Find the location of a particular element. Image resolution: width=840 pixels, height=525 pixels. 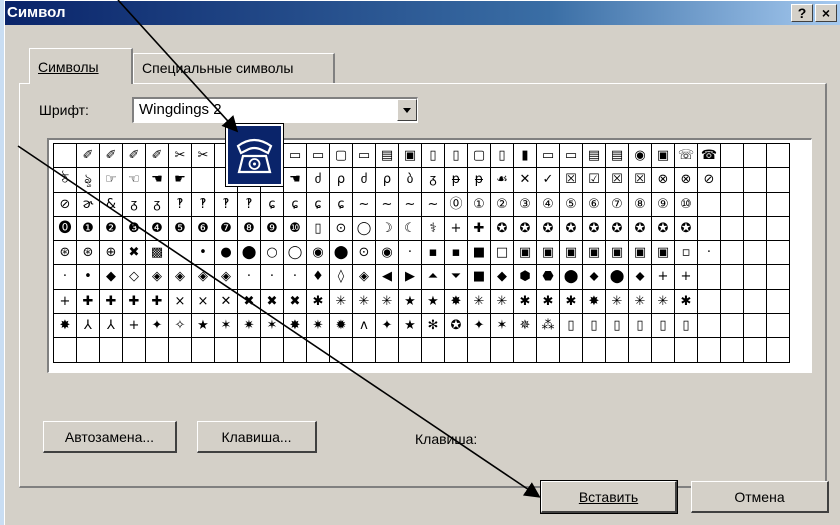

symbol-cell: ◀ is located at coordinates (387, 277).